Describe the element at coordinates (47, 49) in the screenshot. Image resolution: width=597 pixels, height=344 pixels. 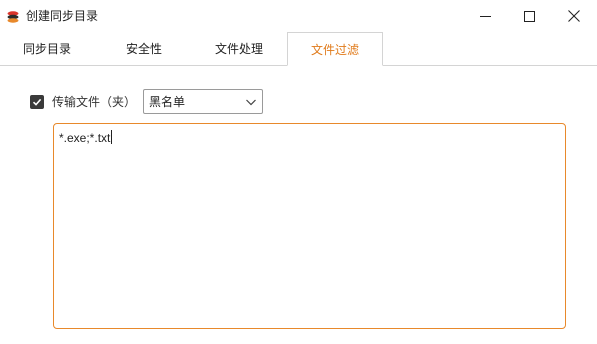
I see `tab-sync-directory: 同步目录` at that location.